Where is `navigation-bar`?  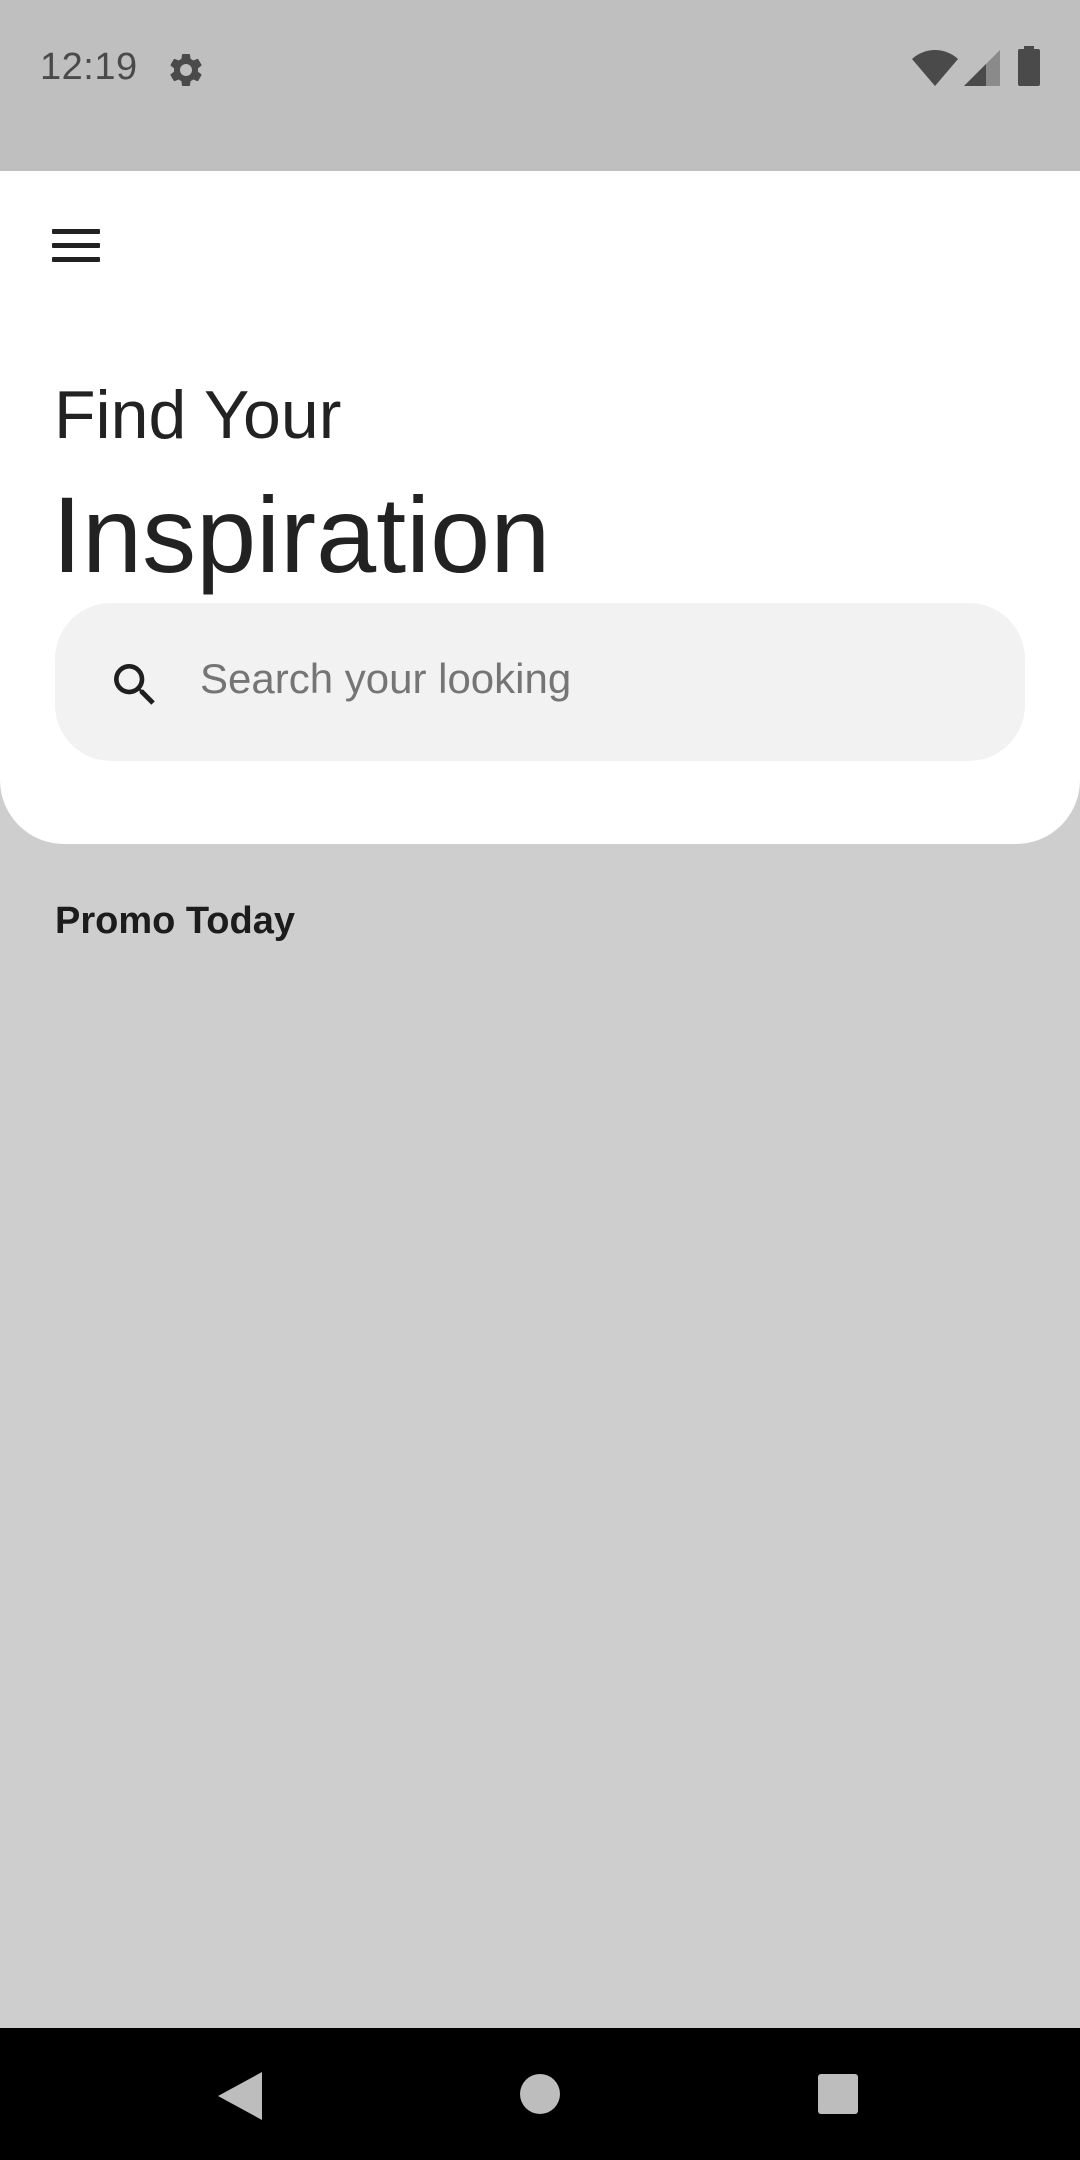 navigation-bar is located at coordinates (540, 2094).